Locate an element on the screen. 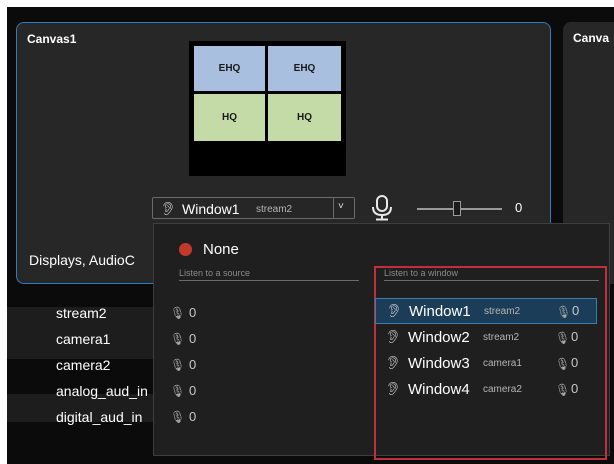 The image size is (614, 464). preview-cell-ehq-2: EHQ is located at coordinates (304, 68).